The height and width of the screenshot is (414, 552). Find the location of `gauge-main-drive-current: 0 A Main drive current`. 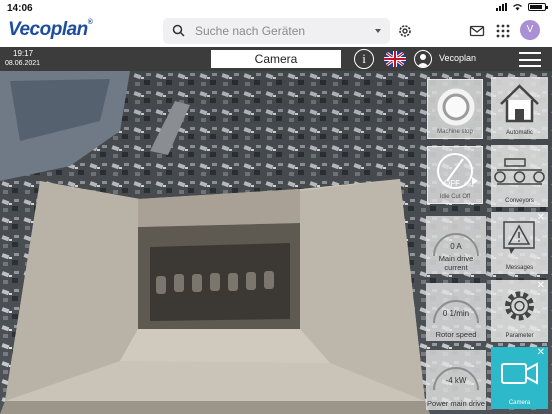

gauge-main-drive-current: 0 A Main drive current is located at coordinates (456, 245).